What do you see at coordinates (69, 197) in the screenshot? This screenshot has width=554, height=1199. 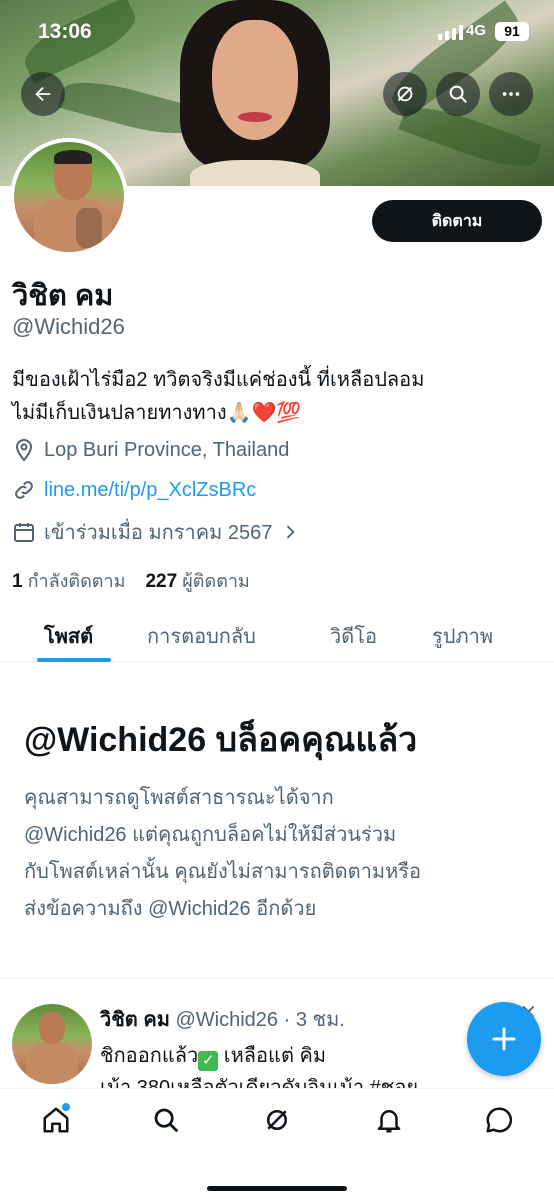 I see `profile-avatar` at bounding box center [69, 197].